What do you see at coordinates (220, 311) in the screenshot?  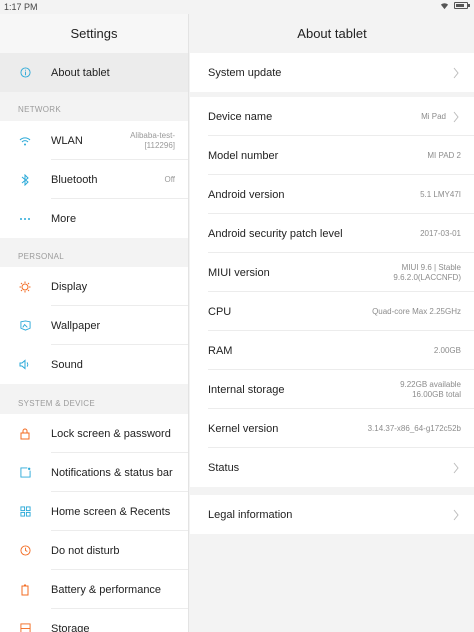 I see `cpu-label: CPU` at bounding box center [220, 311].